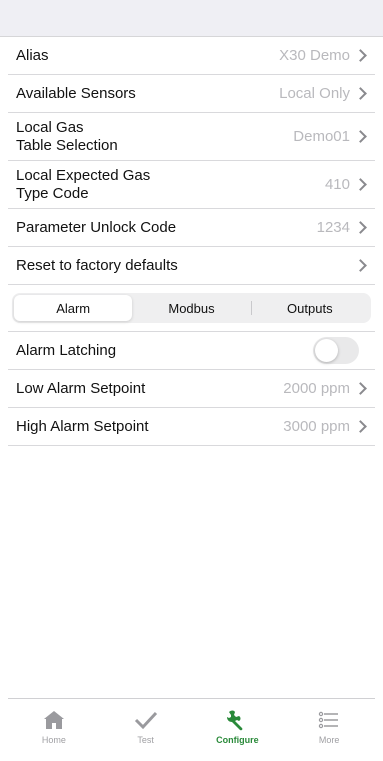 The image size is (383, 761). What do you see at coordinates (32, 55) in the screenshot?
I see `row-label: Alias` at bounding box center [32, 55].